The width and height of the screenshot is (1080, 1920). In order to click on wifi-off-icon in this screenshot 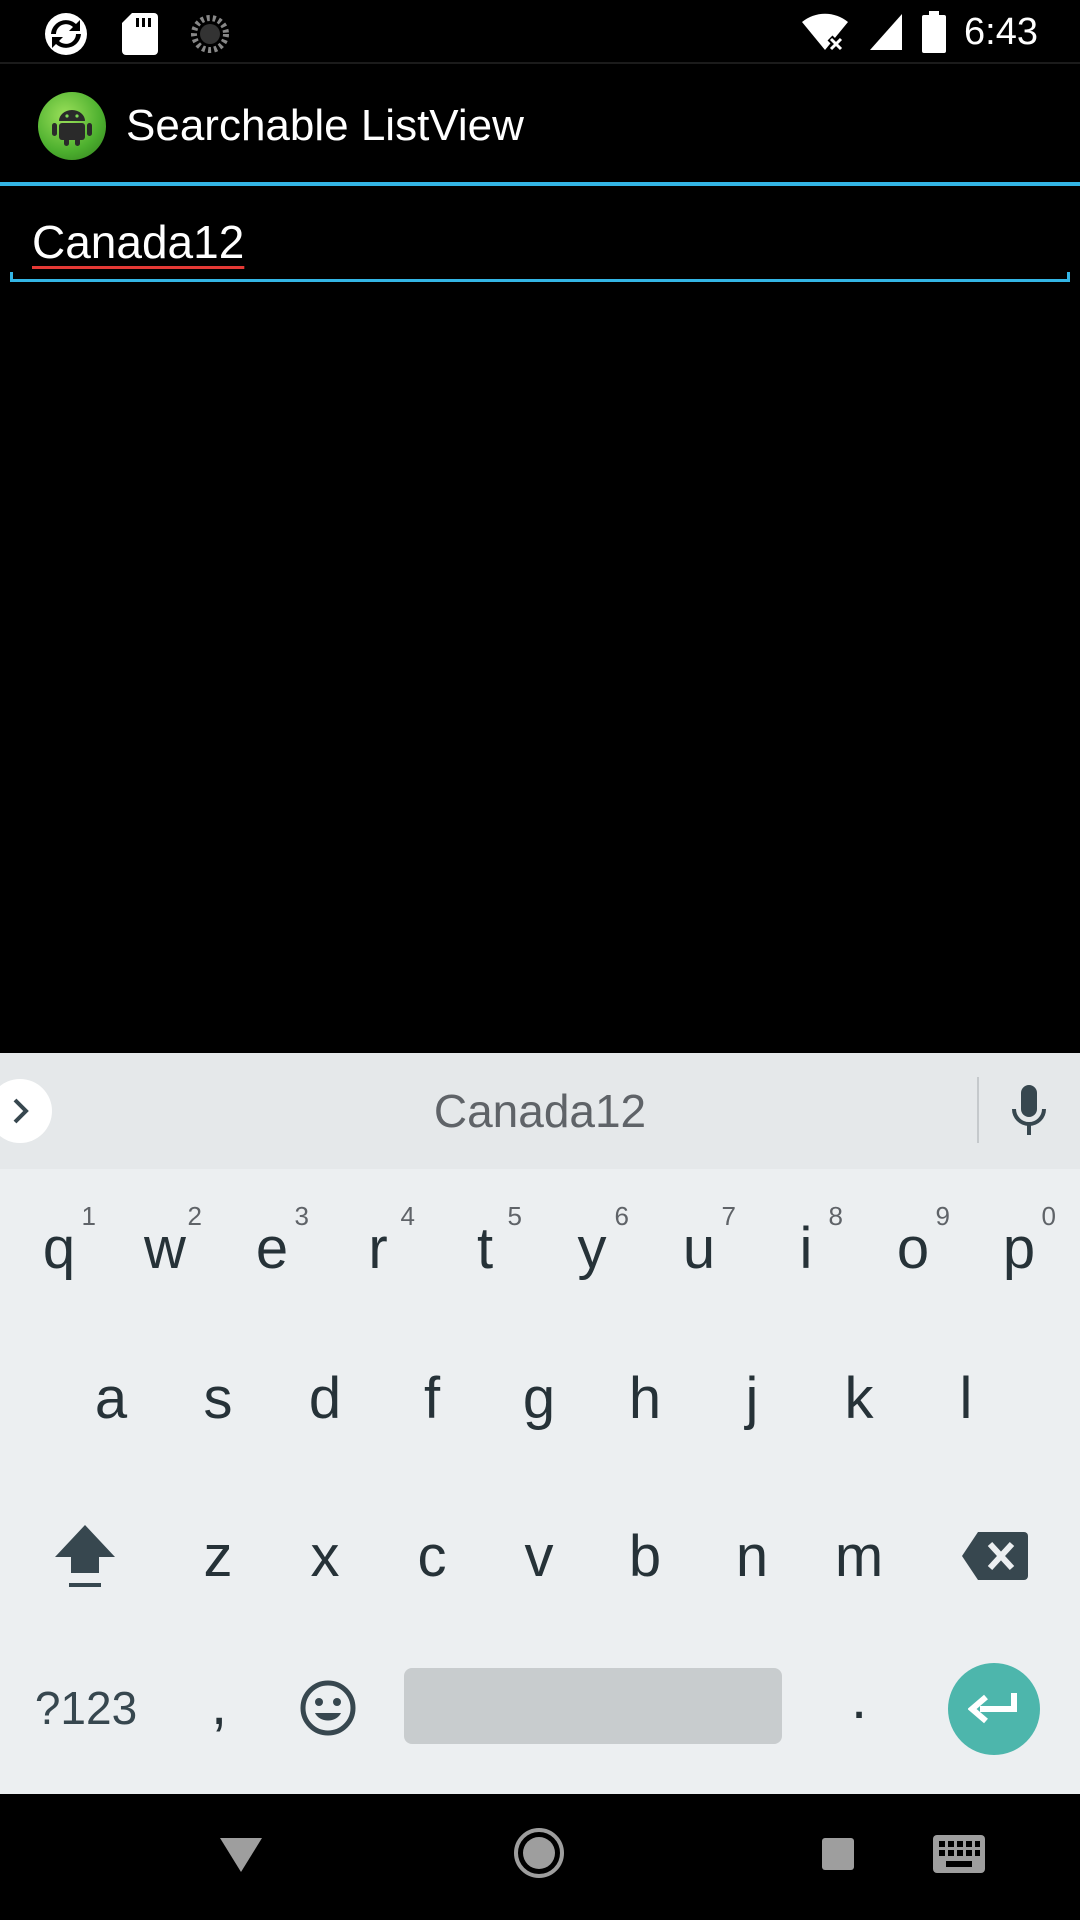, I will do `click(825, 32)`.